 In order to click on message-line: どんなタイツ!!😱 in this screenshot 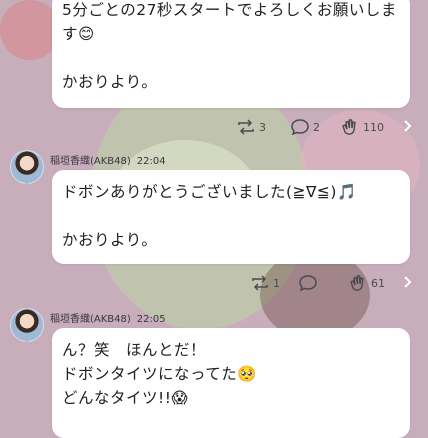, I will do `click(125, 398)`.